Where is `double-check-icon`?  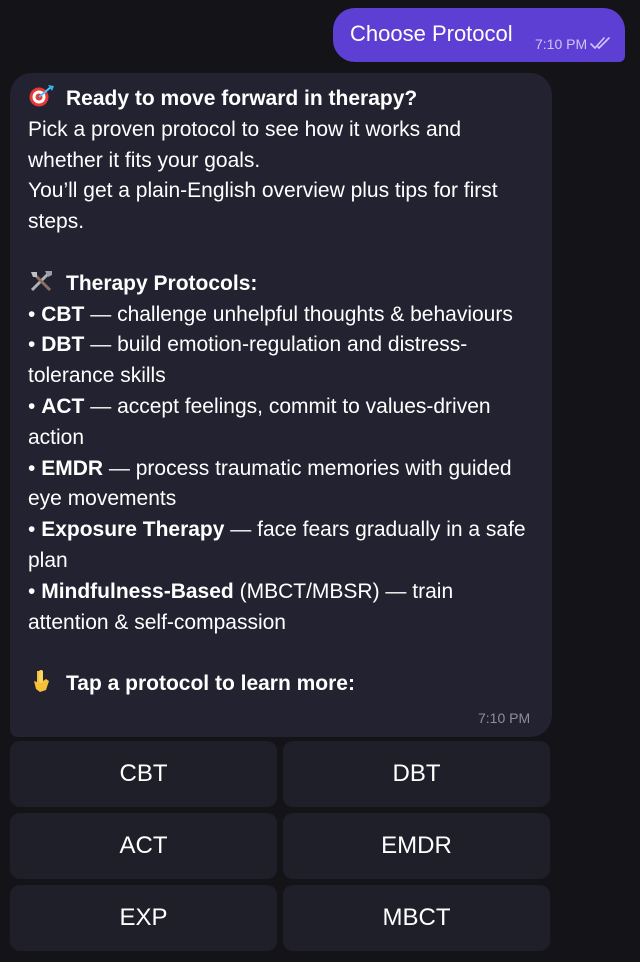 double-check-icon is located at coordinates (600, 43).